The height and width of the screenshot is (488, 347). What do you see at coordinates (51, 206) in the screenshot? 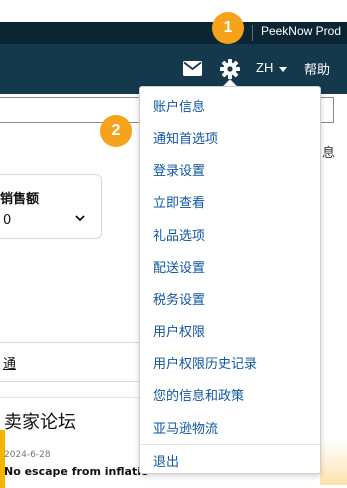
I see `sales-metric-card: 销售额 0` at bounding box center [51, 206].